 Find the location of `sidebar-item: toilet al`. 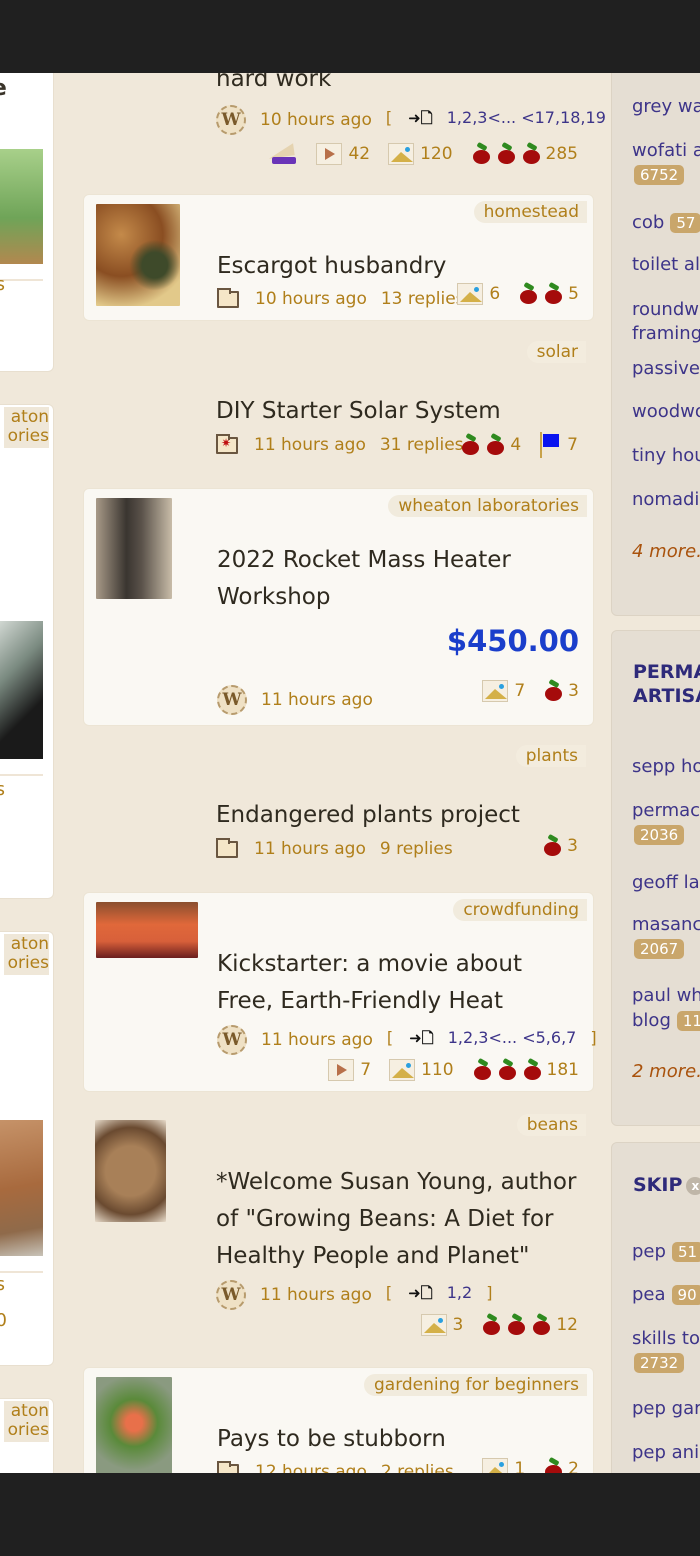

sidebar-item: toilet al is located at coordinates (666, 265).